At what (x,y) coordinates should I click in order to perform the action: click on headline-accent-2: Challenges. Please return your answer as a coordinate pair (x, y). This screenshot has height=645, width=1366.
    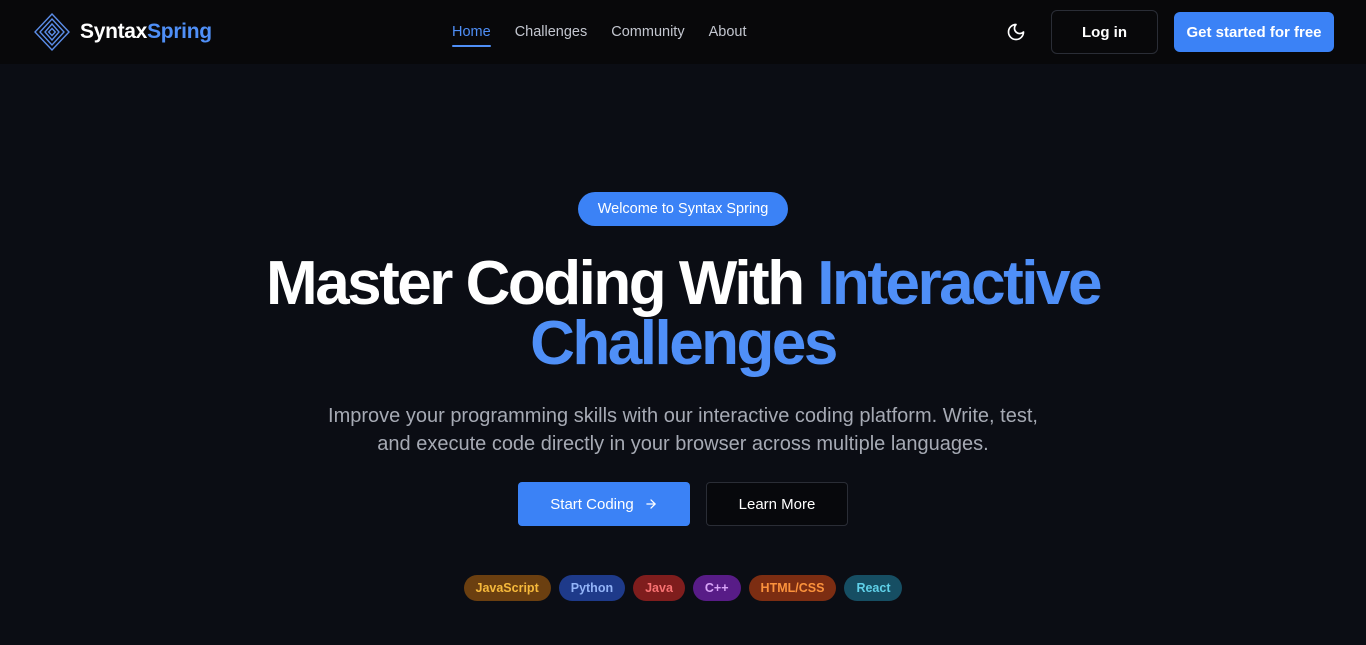
    Looking at the image, I should click on (684, 343).